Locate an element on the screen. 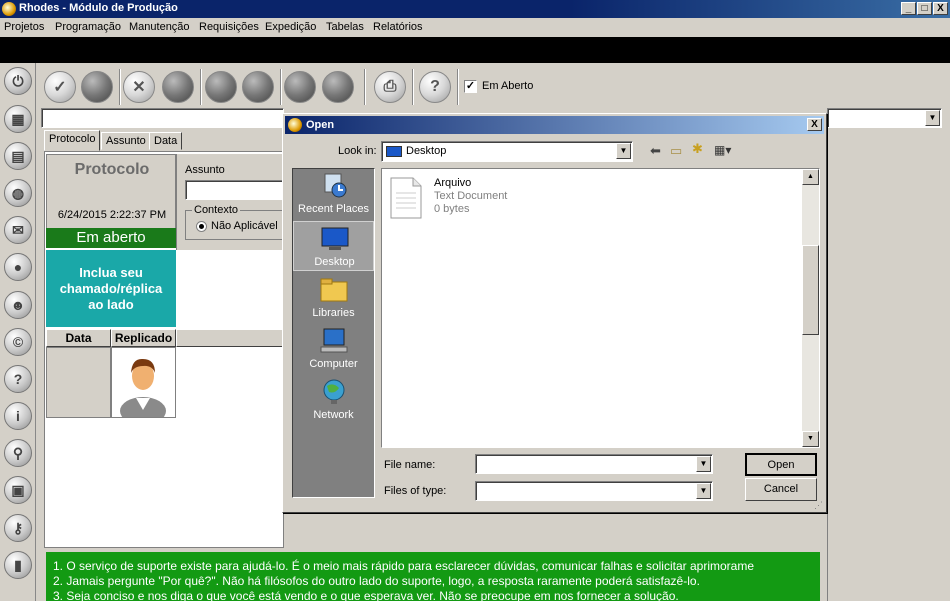 Image resolution: width=950 pixels, height=601 pixels. left-icon-bar: ⏻ ▦ ▤ ◍ ✉ ● ☻ © ? i ⚲ ▣ ⚷ ▮ is located at coordinates (18, 332).